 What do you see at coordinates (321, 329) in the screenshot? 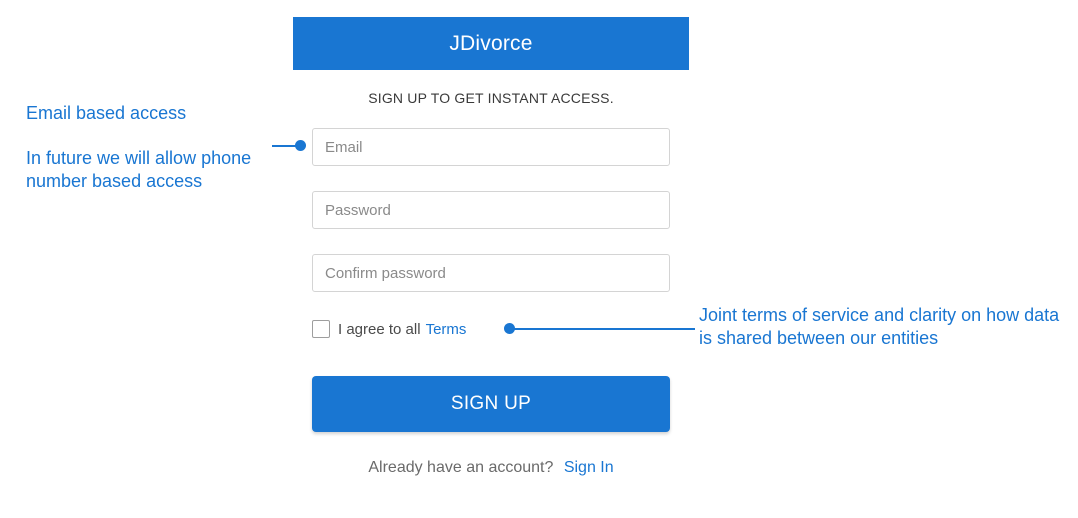
I see `terms-checkbox` at bounding box center [321, 329].